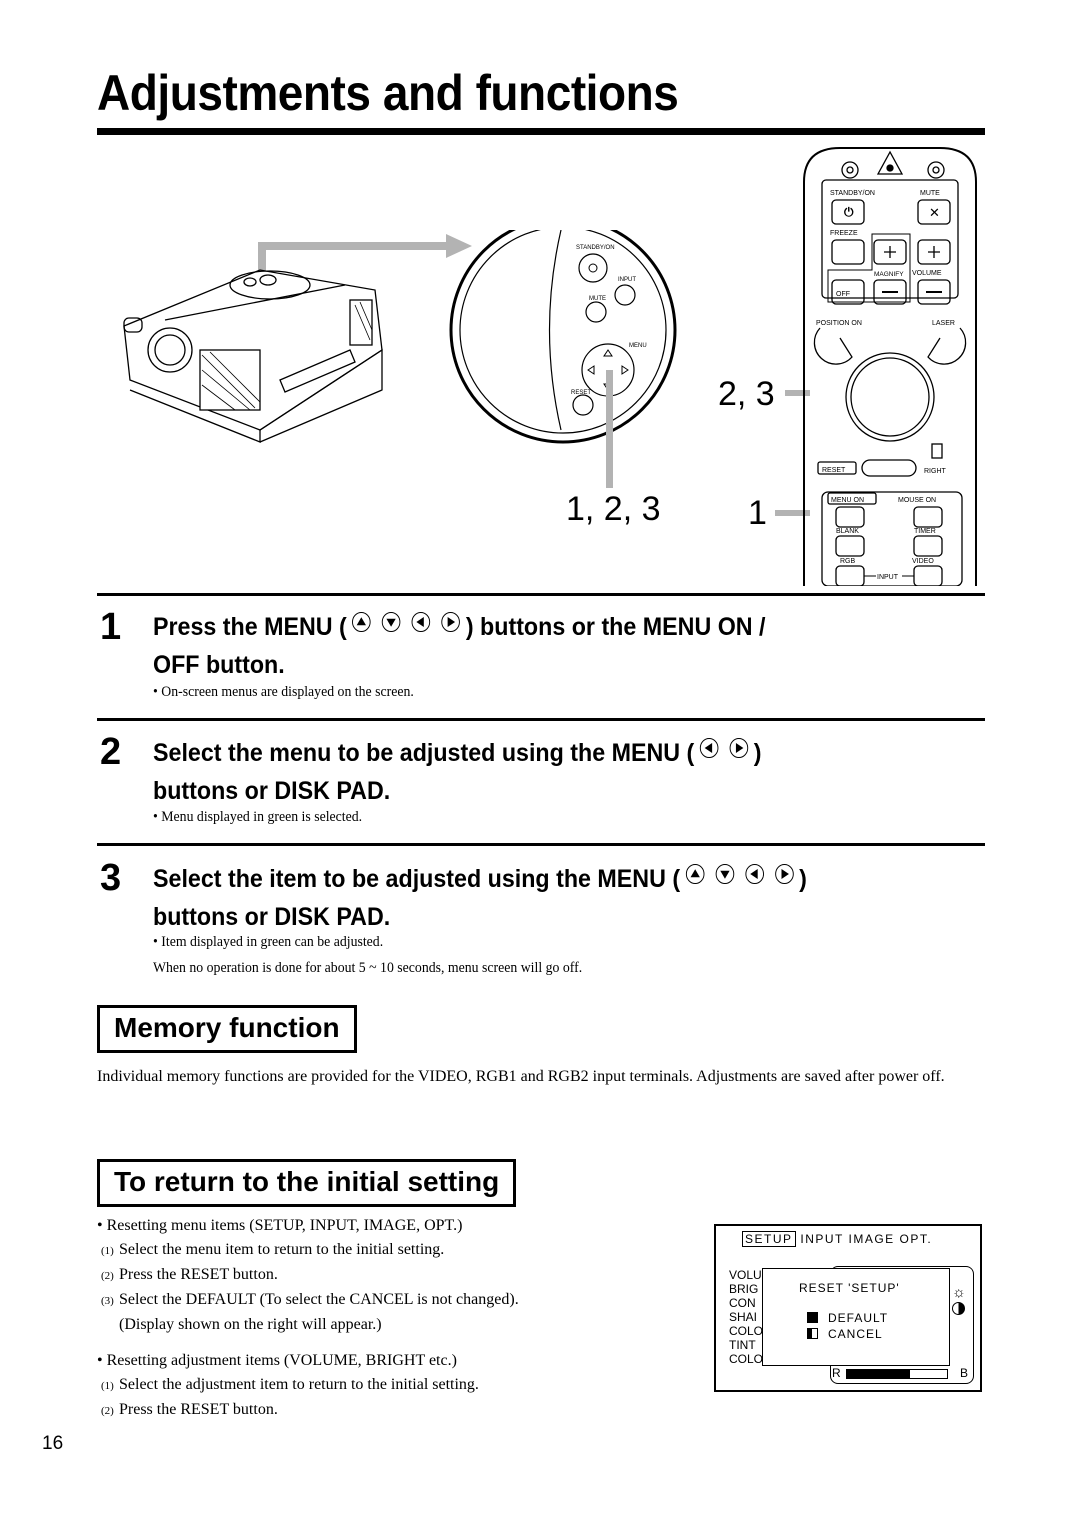  Describe the element at coordinates (943, 323) in the screenshot. I see `remote-laser-label: LASER` at that location.